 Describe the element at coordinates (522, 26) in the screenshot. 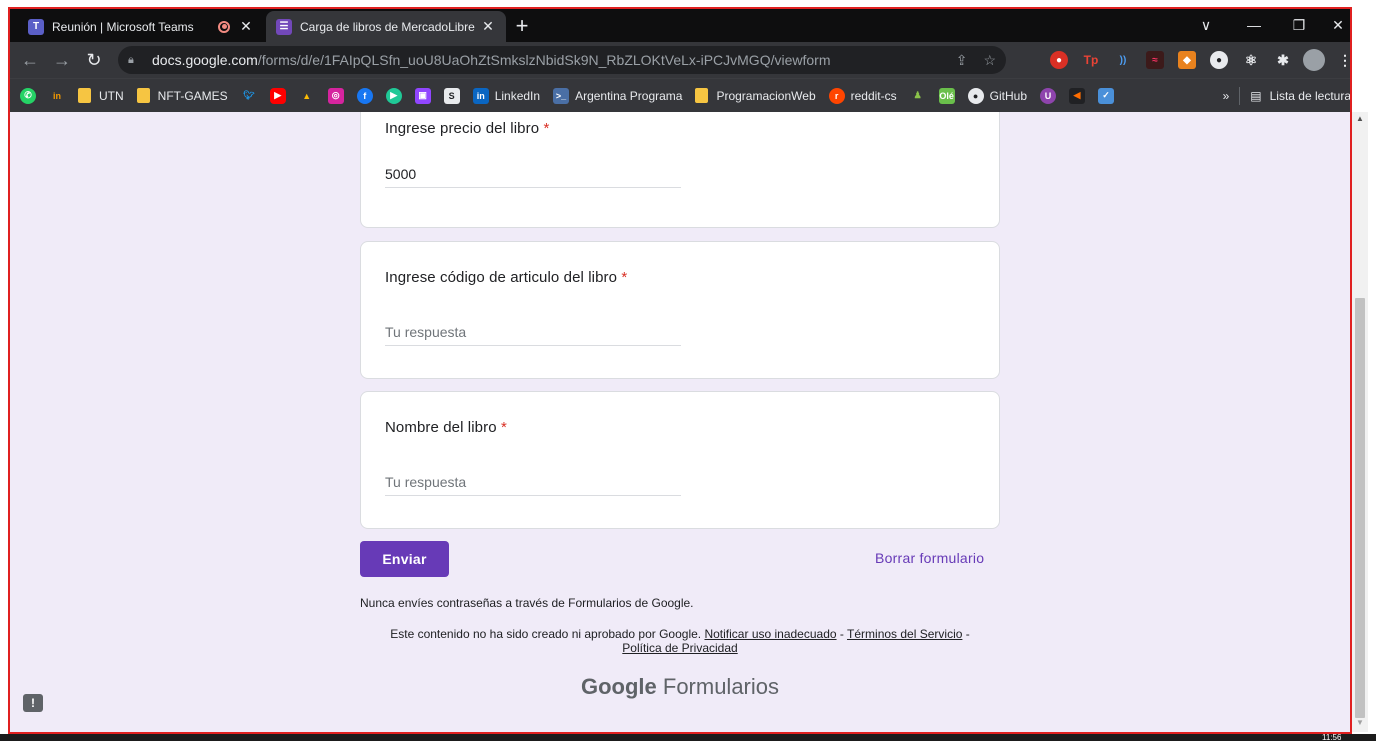

I see `new-tab-button: +` at that location.